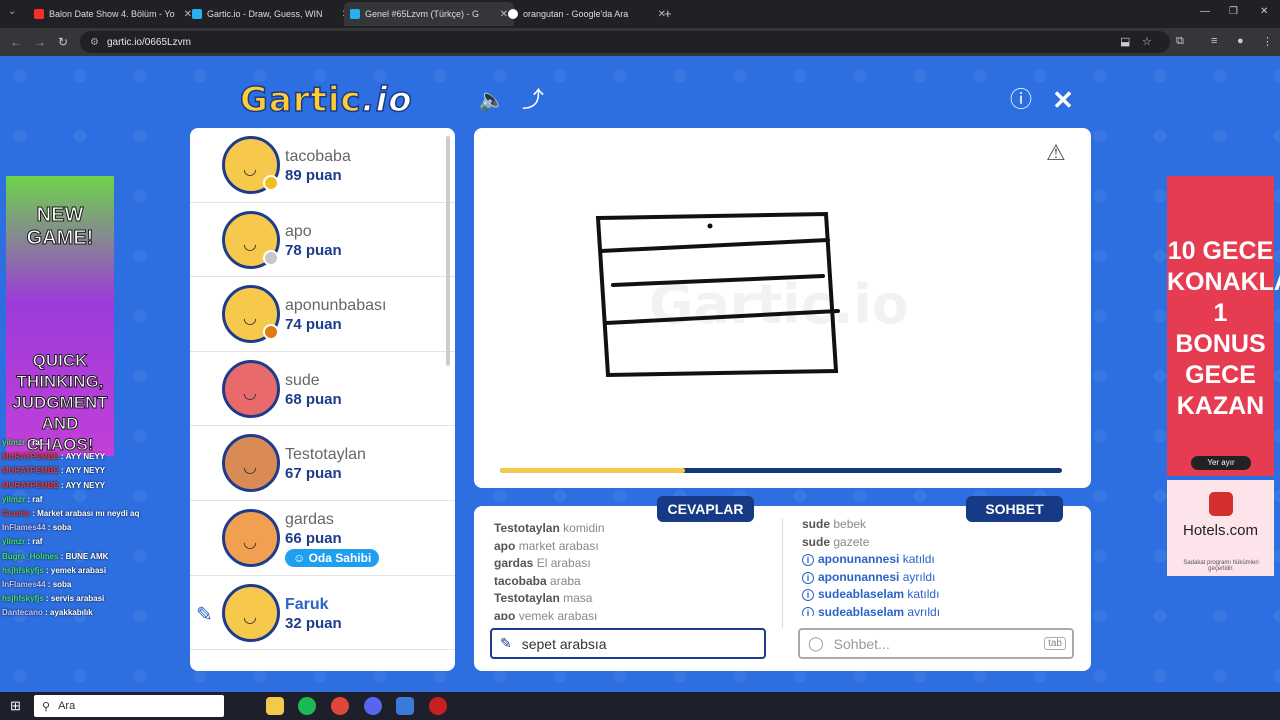 The height and width of the screenshot is (720, 1280). What do you see at coordinates (24, 528) in the screenshot?
I see `overlay-chat-user: InFlames44` at bounding box center [24, 528].